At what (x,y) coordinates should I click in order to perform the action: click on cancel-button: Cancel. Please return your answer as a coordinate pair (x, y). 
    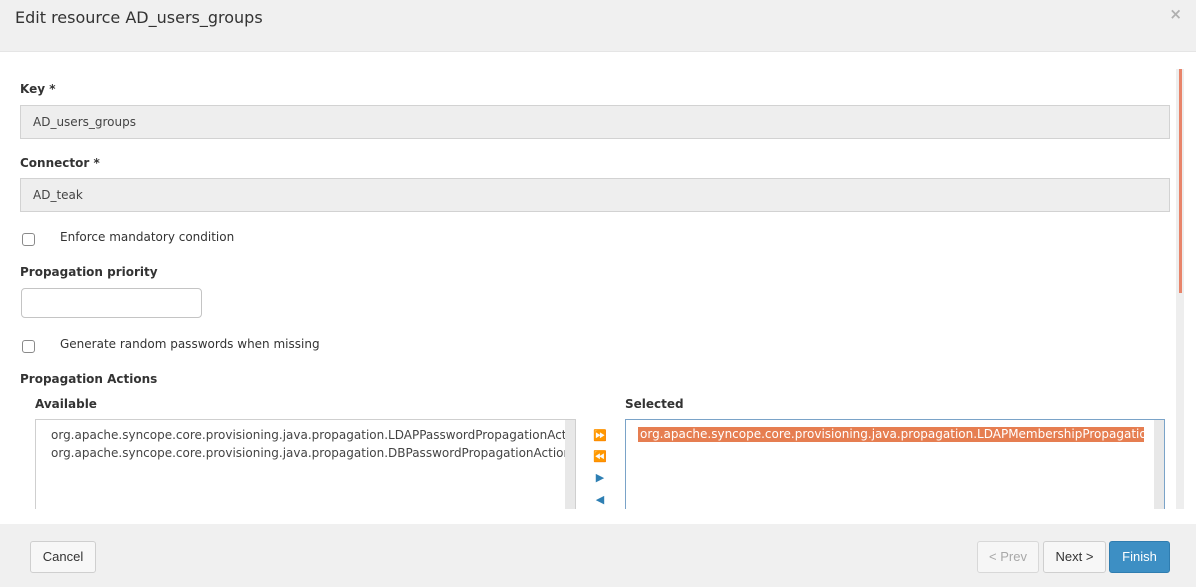
    Looking at the image, I should click on (63, 557).